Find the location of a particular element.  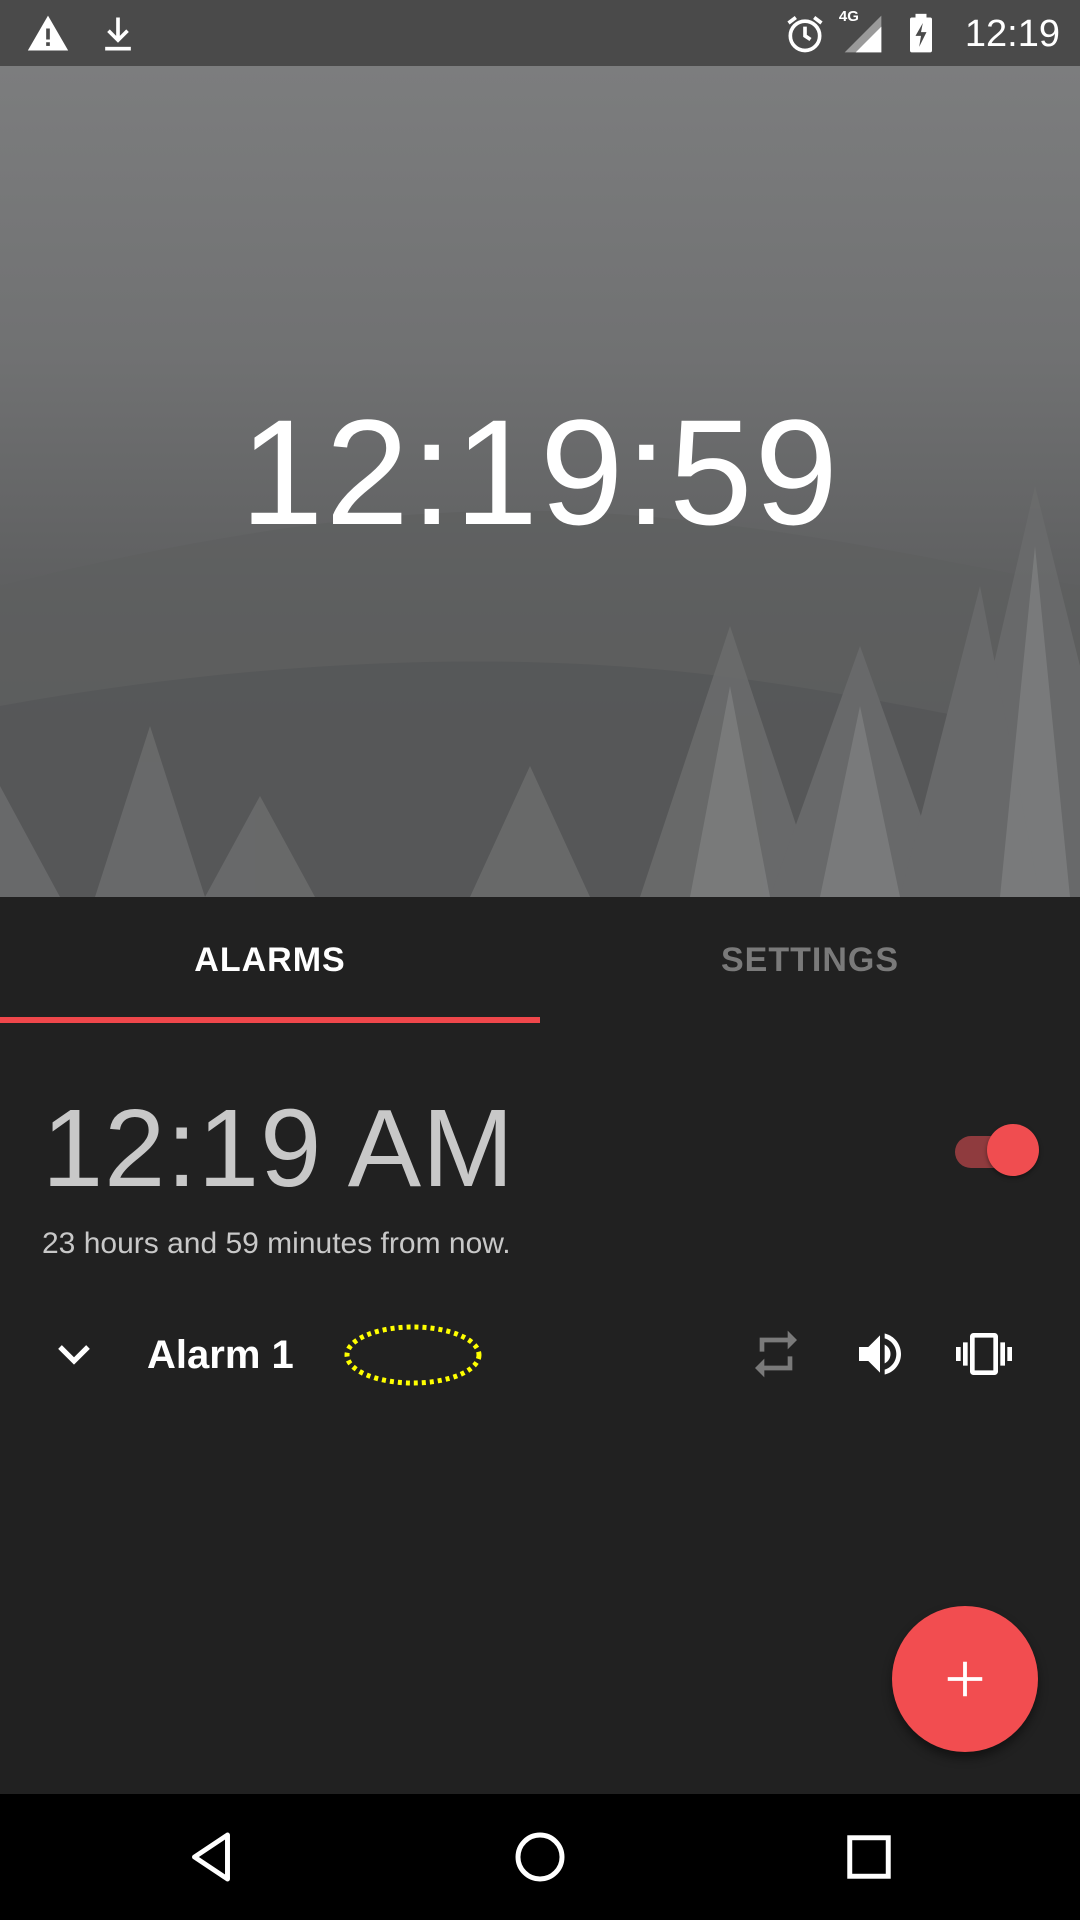

chevron-down-icon is located at coordinates (74, 1354).